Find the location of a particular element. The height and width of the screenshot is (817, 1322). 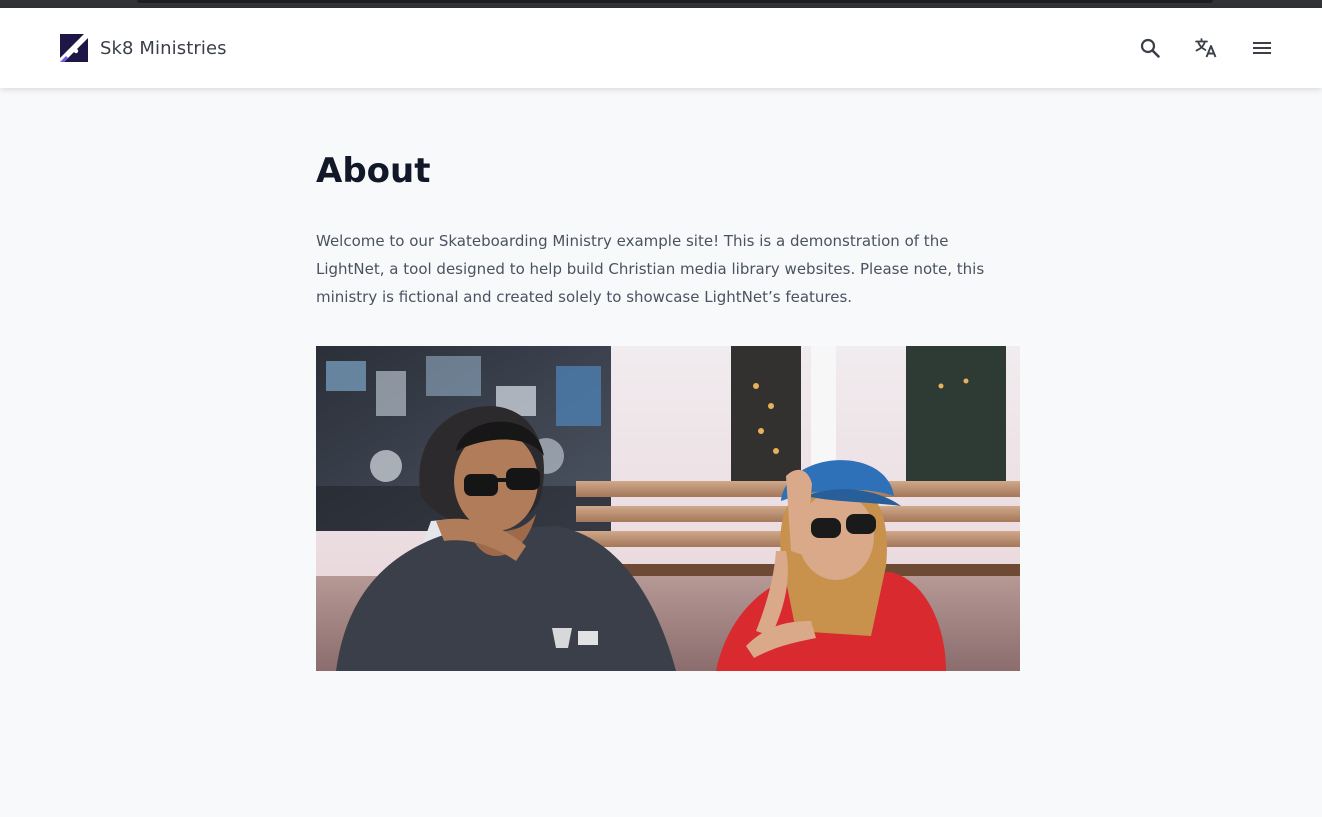

browser-tab-edge is located at coordinates (675, 1).